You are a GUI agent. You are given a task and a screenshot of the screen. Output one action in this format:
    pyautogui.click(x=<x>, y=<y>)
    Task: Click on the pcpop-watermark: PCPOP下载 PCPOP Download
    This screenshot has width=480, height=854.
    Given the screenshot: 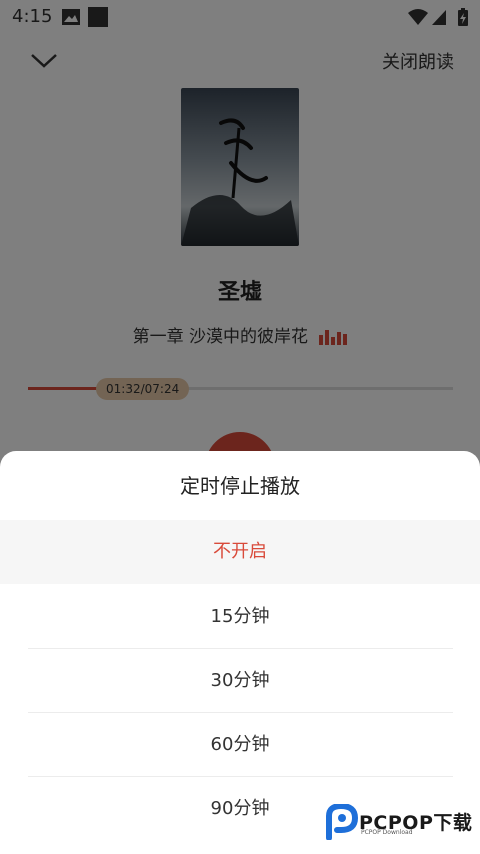 What is the action you would take?
    pyautogui.click(x=400, y=822)
    